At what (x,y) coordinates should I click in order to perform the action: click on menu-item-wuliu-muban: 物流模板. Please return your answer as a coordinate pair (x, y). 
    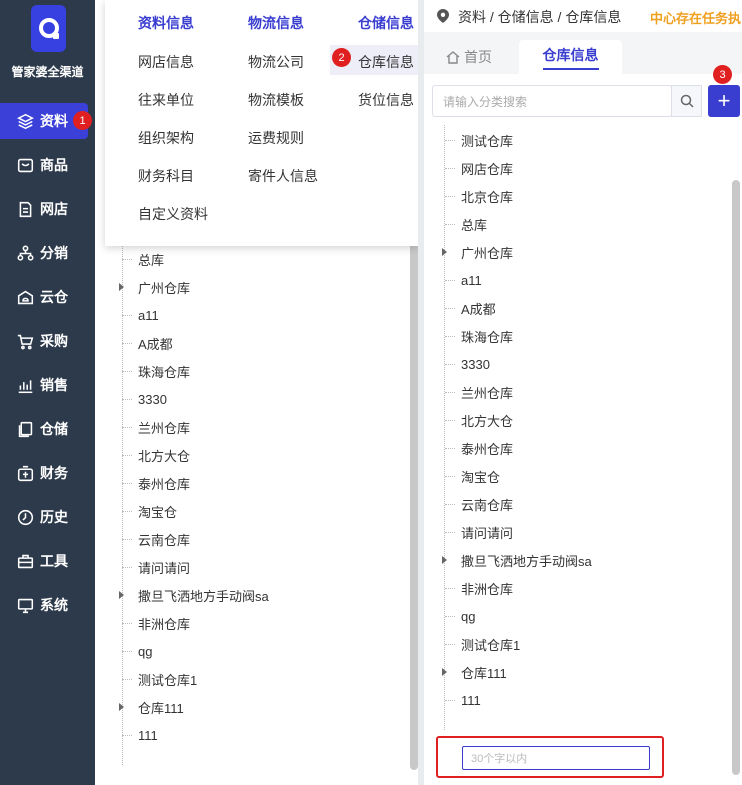
    Looking at the image, I should click on (276, 100).